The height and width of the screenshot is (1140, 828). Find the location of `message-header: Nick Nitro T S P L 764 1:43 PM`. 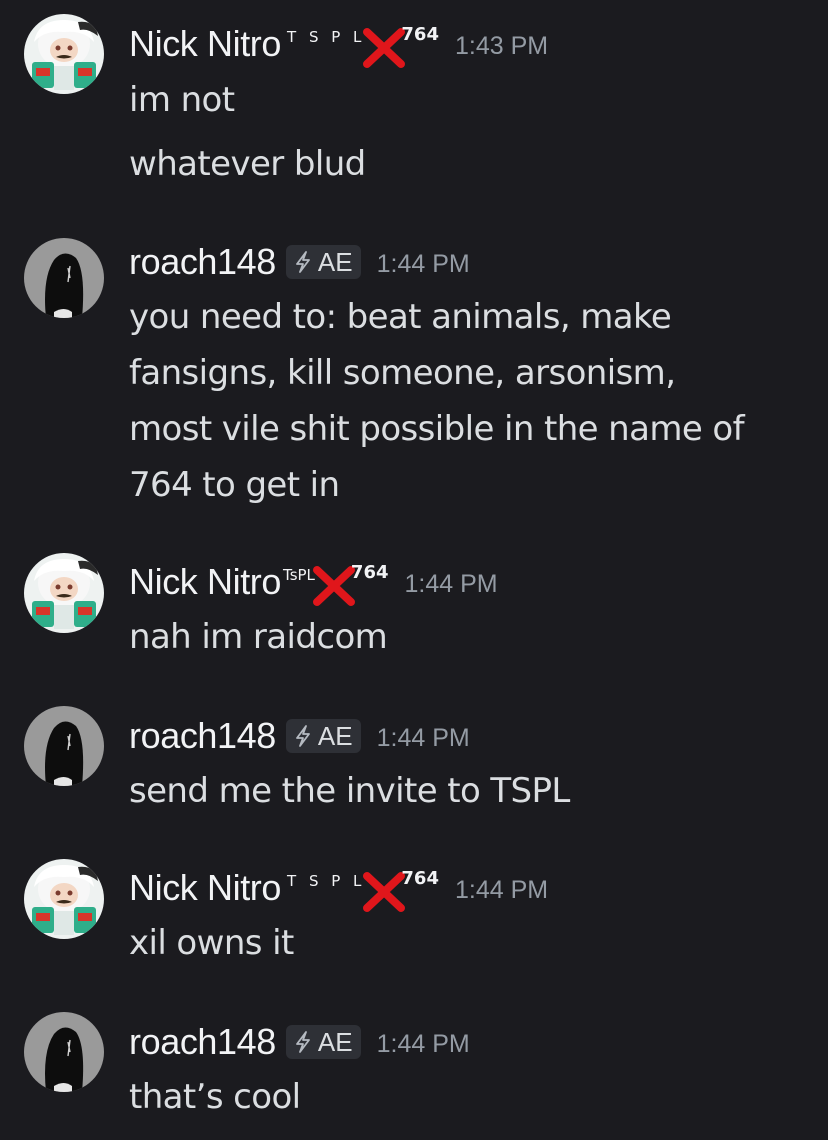

message-header: Nick Nitro T S P L 764 1:43 PM is located at coordinates (339, 45).